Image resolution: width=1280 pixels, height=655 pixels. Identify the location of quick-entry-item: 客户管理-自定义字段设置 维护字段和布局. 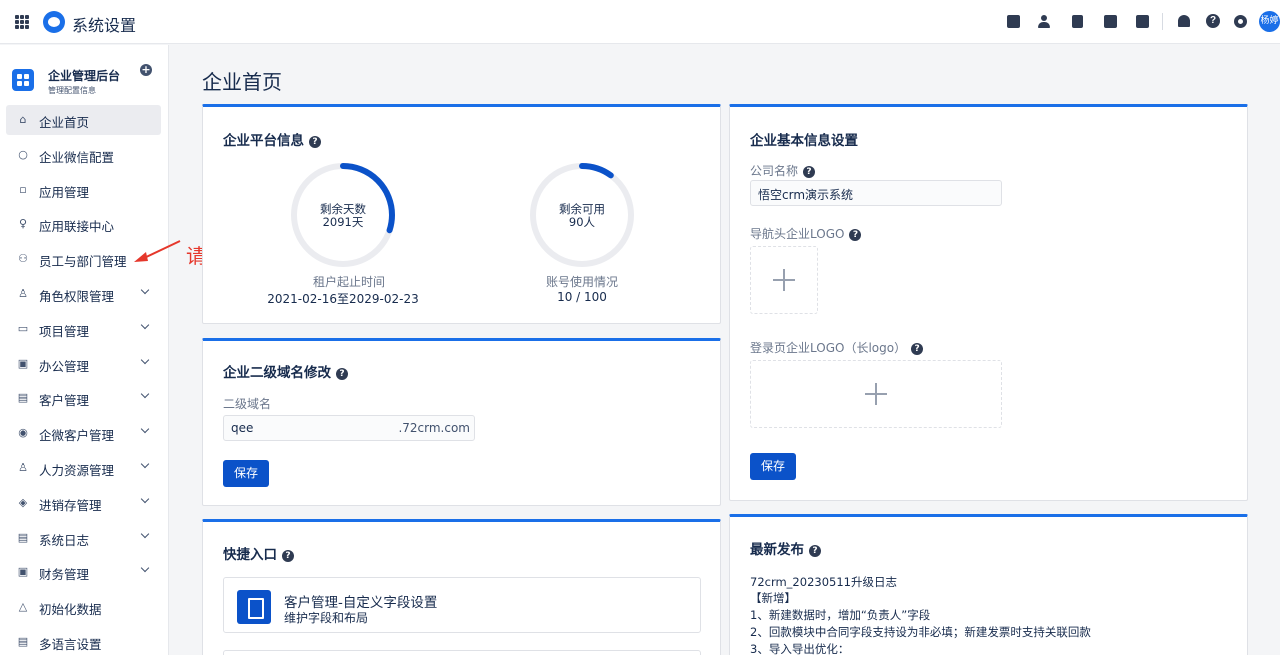
(462, 605).